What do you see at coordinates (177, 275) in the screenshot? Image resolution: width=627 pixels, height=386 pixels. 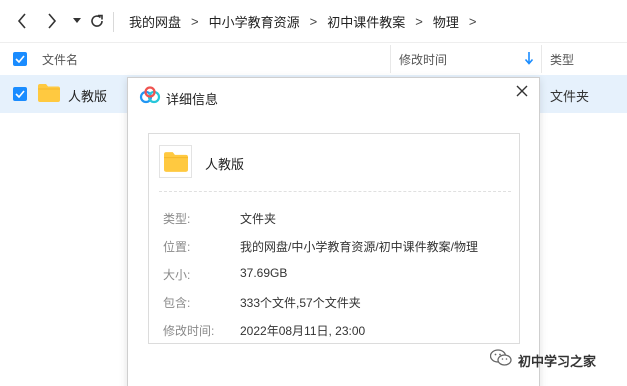 I see `size-label: 大小:` at bounding box center [177, 275].